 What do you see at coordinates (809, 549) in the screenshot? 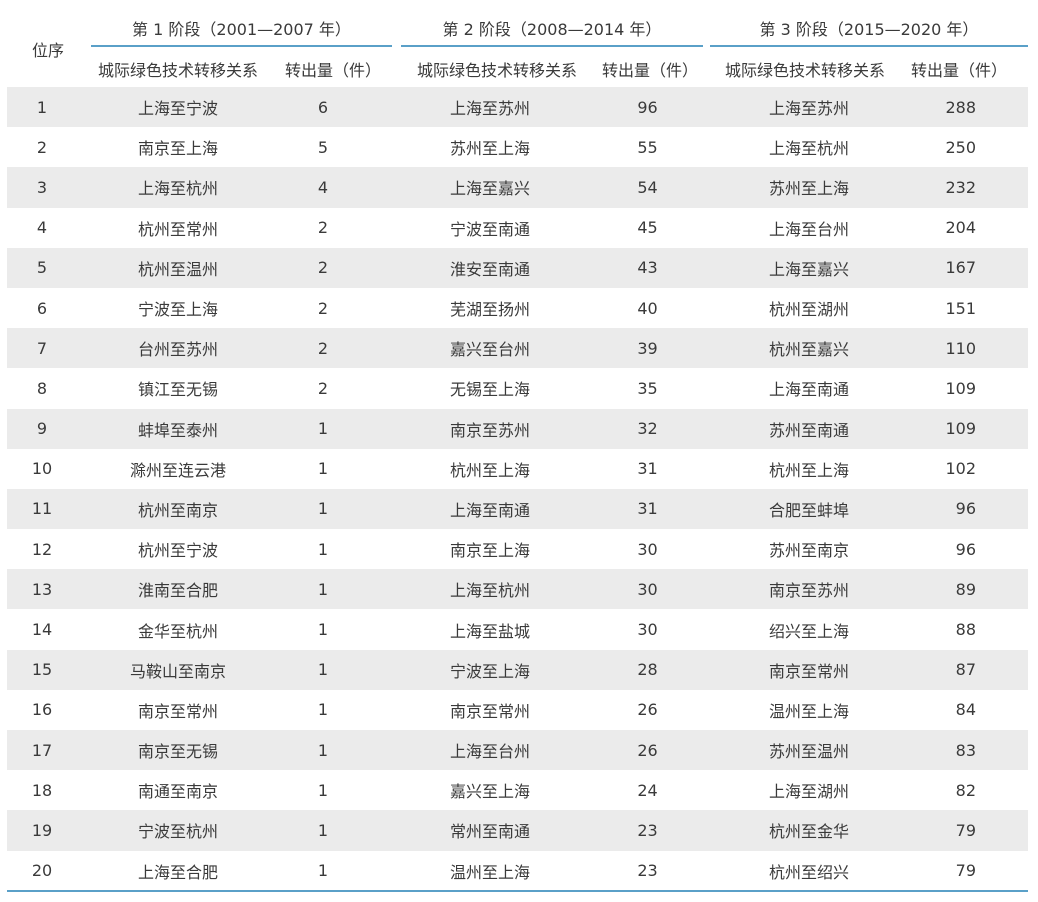
I see `stage-3-relation-cell: 苏州至南京` at bounding box center [809, 549].